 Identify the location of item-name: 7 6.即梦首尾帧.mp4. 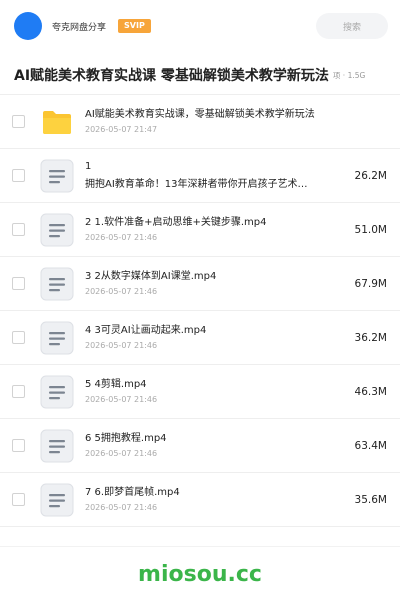
(132, 492).